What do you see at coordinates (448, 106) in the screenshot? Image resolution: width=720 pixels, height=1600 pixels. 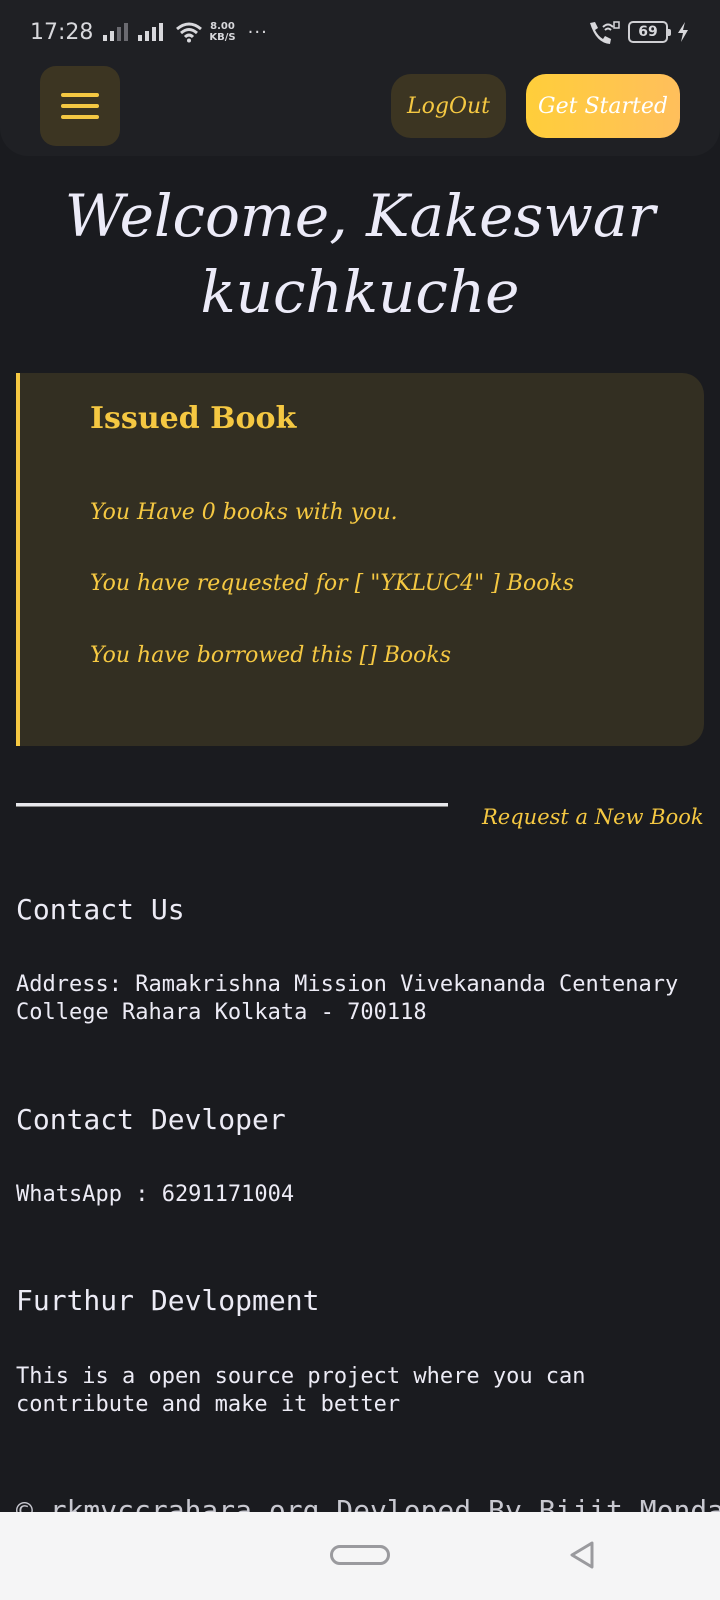 I see `logout-button: LogOut` at bounding box center [448, 106].